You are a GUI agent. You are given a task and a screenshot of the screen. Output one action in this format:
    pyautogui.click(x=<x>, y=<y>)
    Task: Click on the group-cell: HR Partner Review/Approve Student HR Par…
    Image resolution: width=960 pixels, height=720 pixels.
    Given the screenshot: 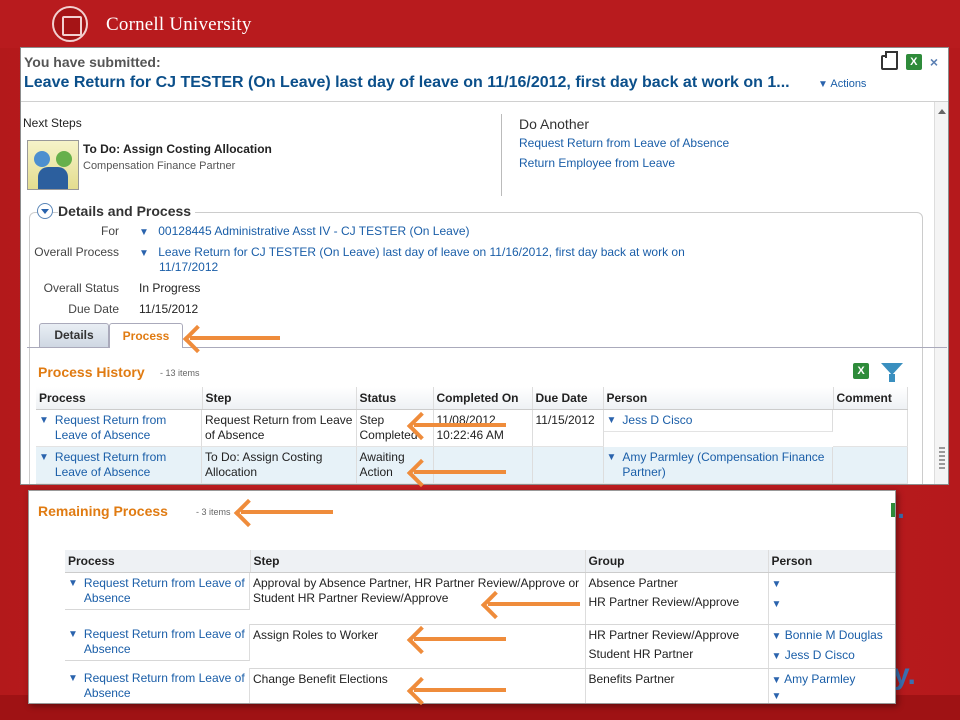 What is the action you would take?
    pyautogui.click(x=677, y=646)
    